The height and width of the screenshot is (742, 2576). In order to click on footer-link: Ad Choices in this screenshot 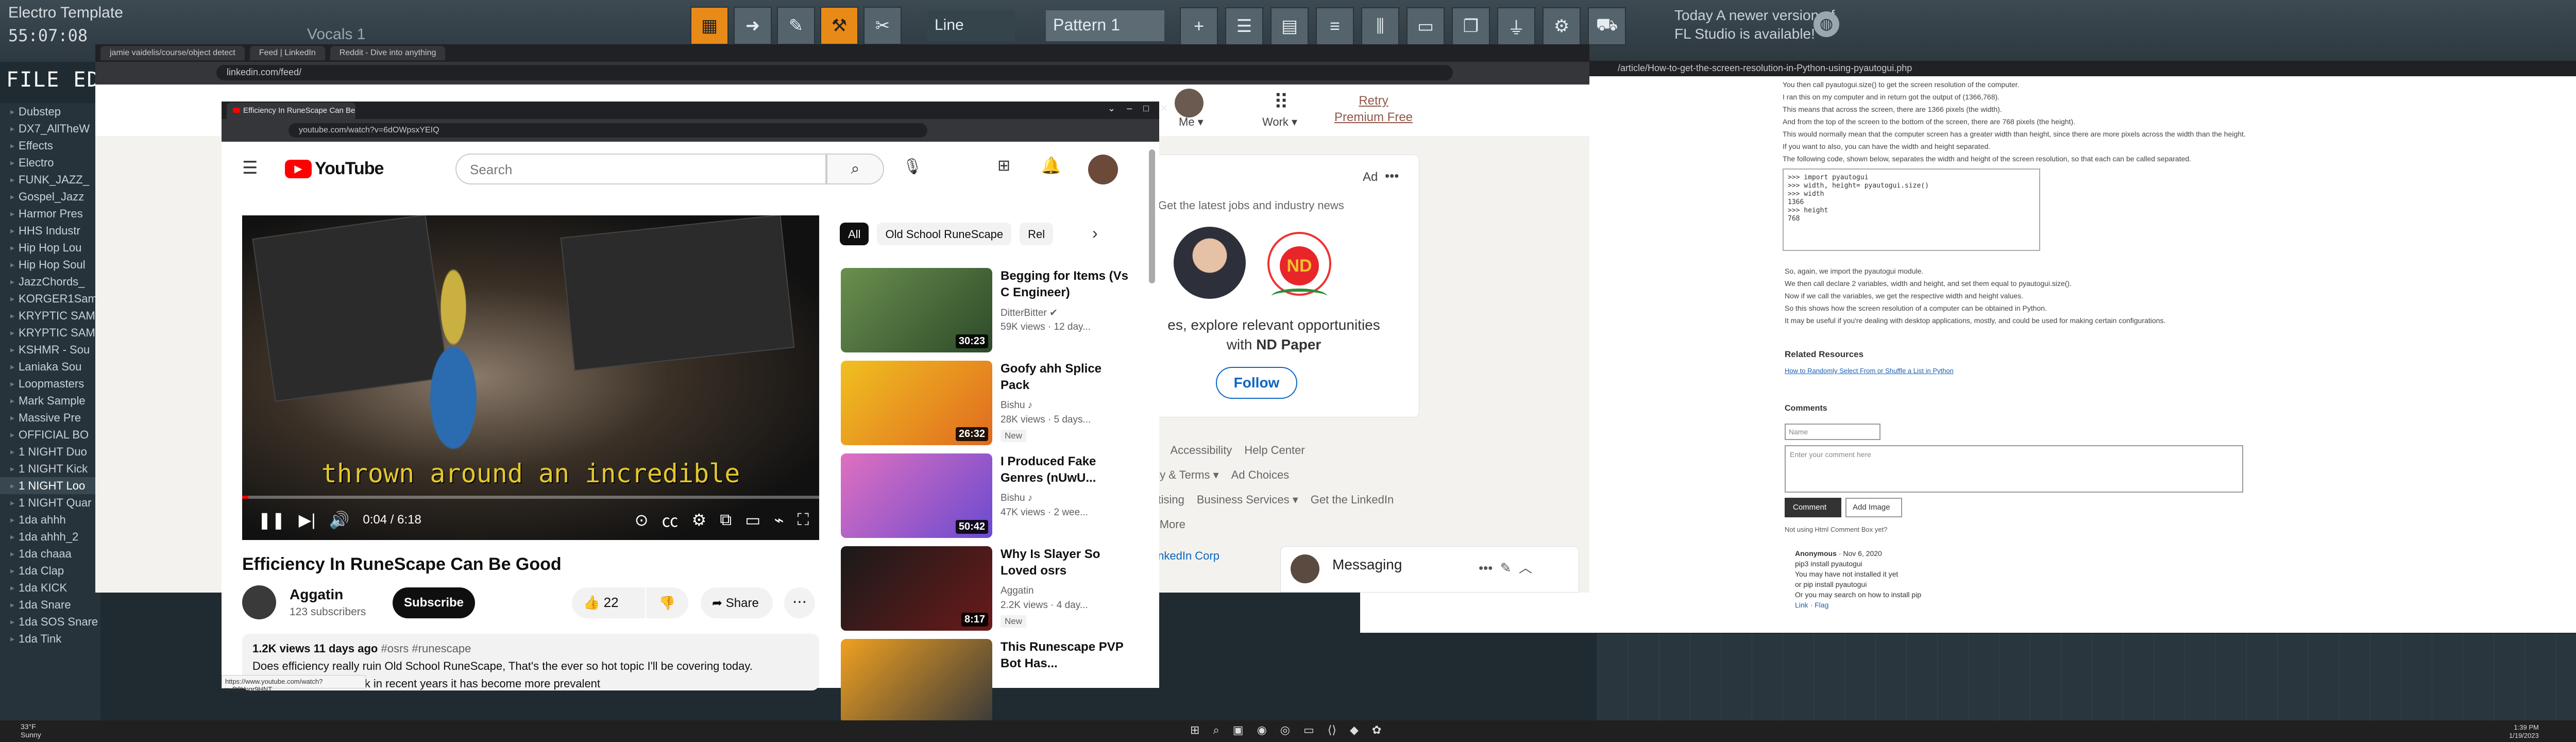, I will do `click(1261, 474)`.